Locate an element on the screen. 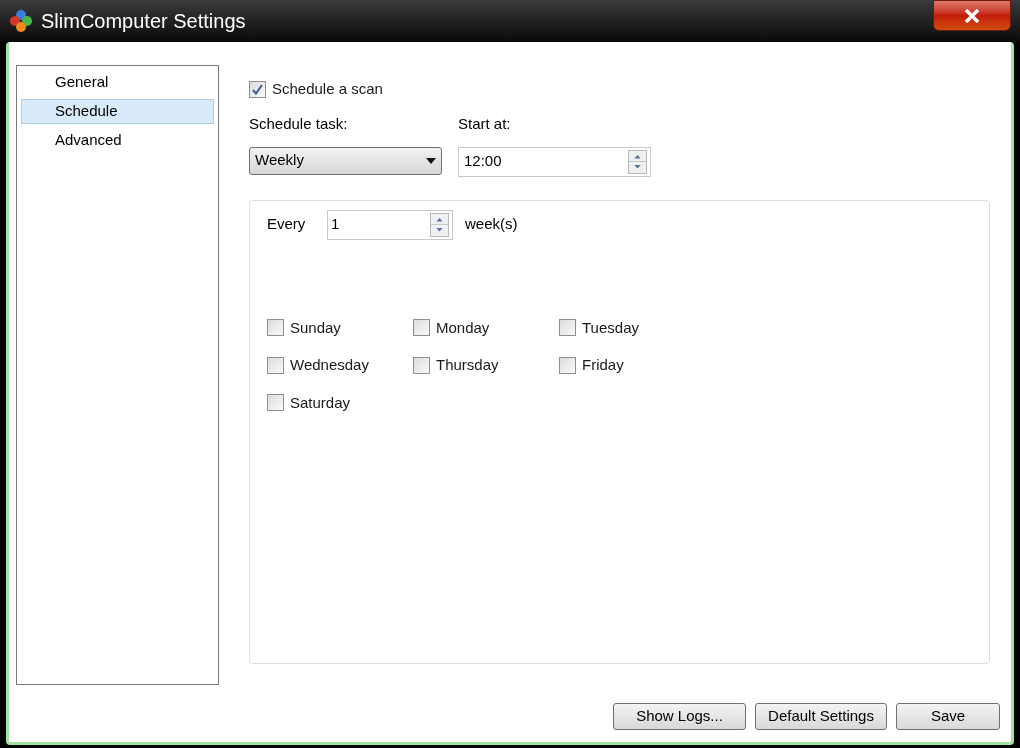  checkbox-label: Sunday is located at coordinates (315, 327).